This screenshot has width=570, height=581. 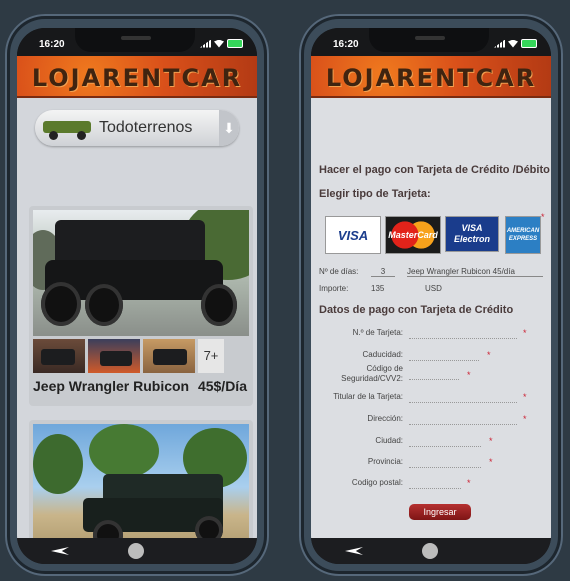 What do you see at coordinates (434, 375) in the screenshot?
I see `security-code-input` at bounding box center [434, 375].